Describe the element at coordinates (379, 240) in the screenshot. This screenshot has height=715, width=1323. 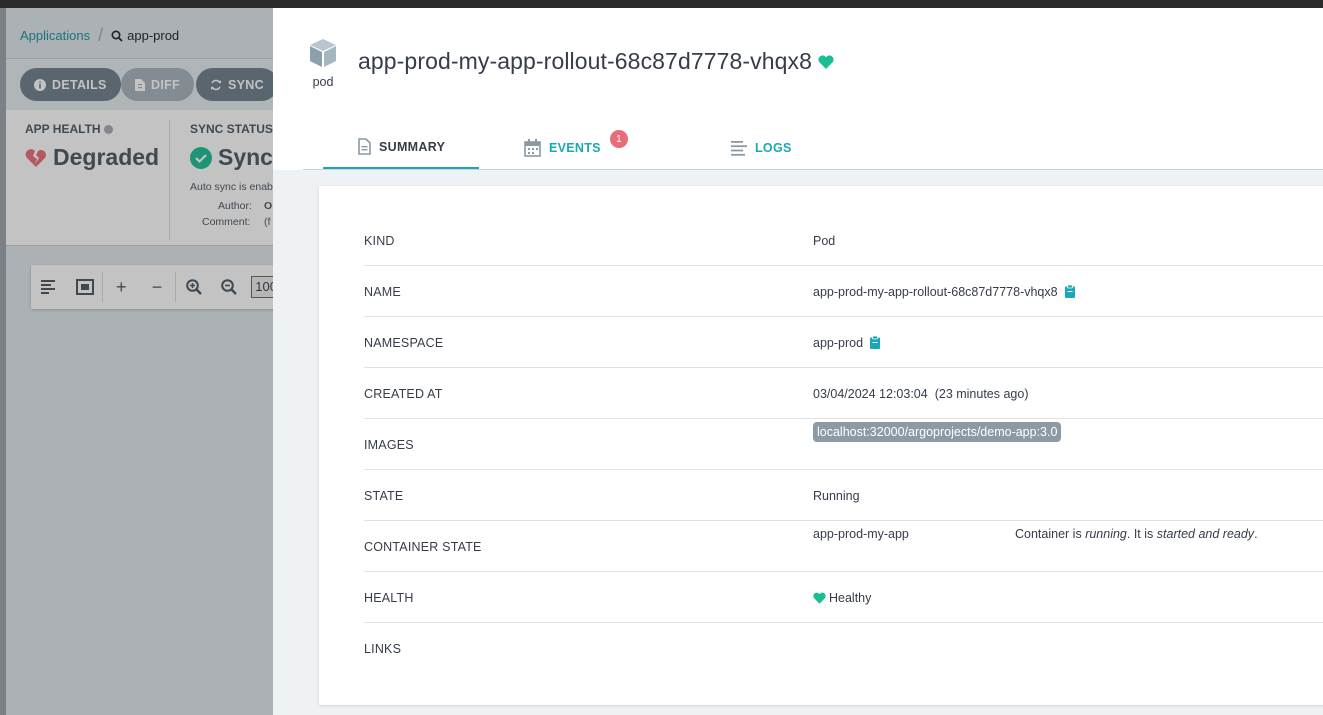
I see `kind-key: KIND` at that location.